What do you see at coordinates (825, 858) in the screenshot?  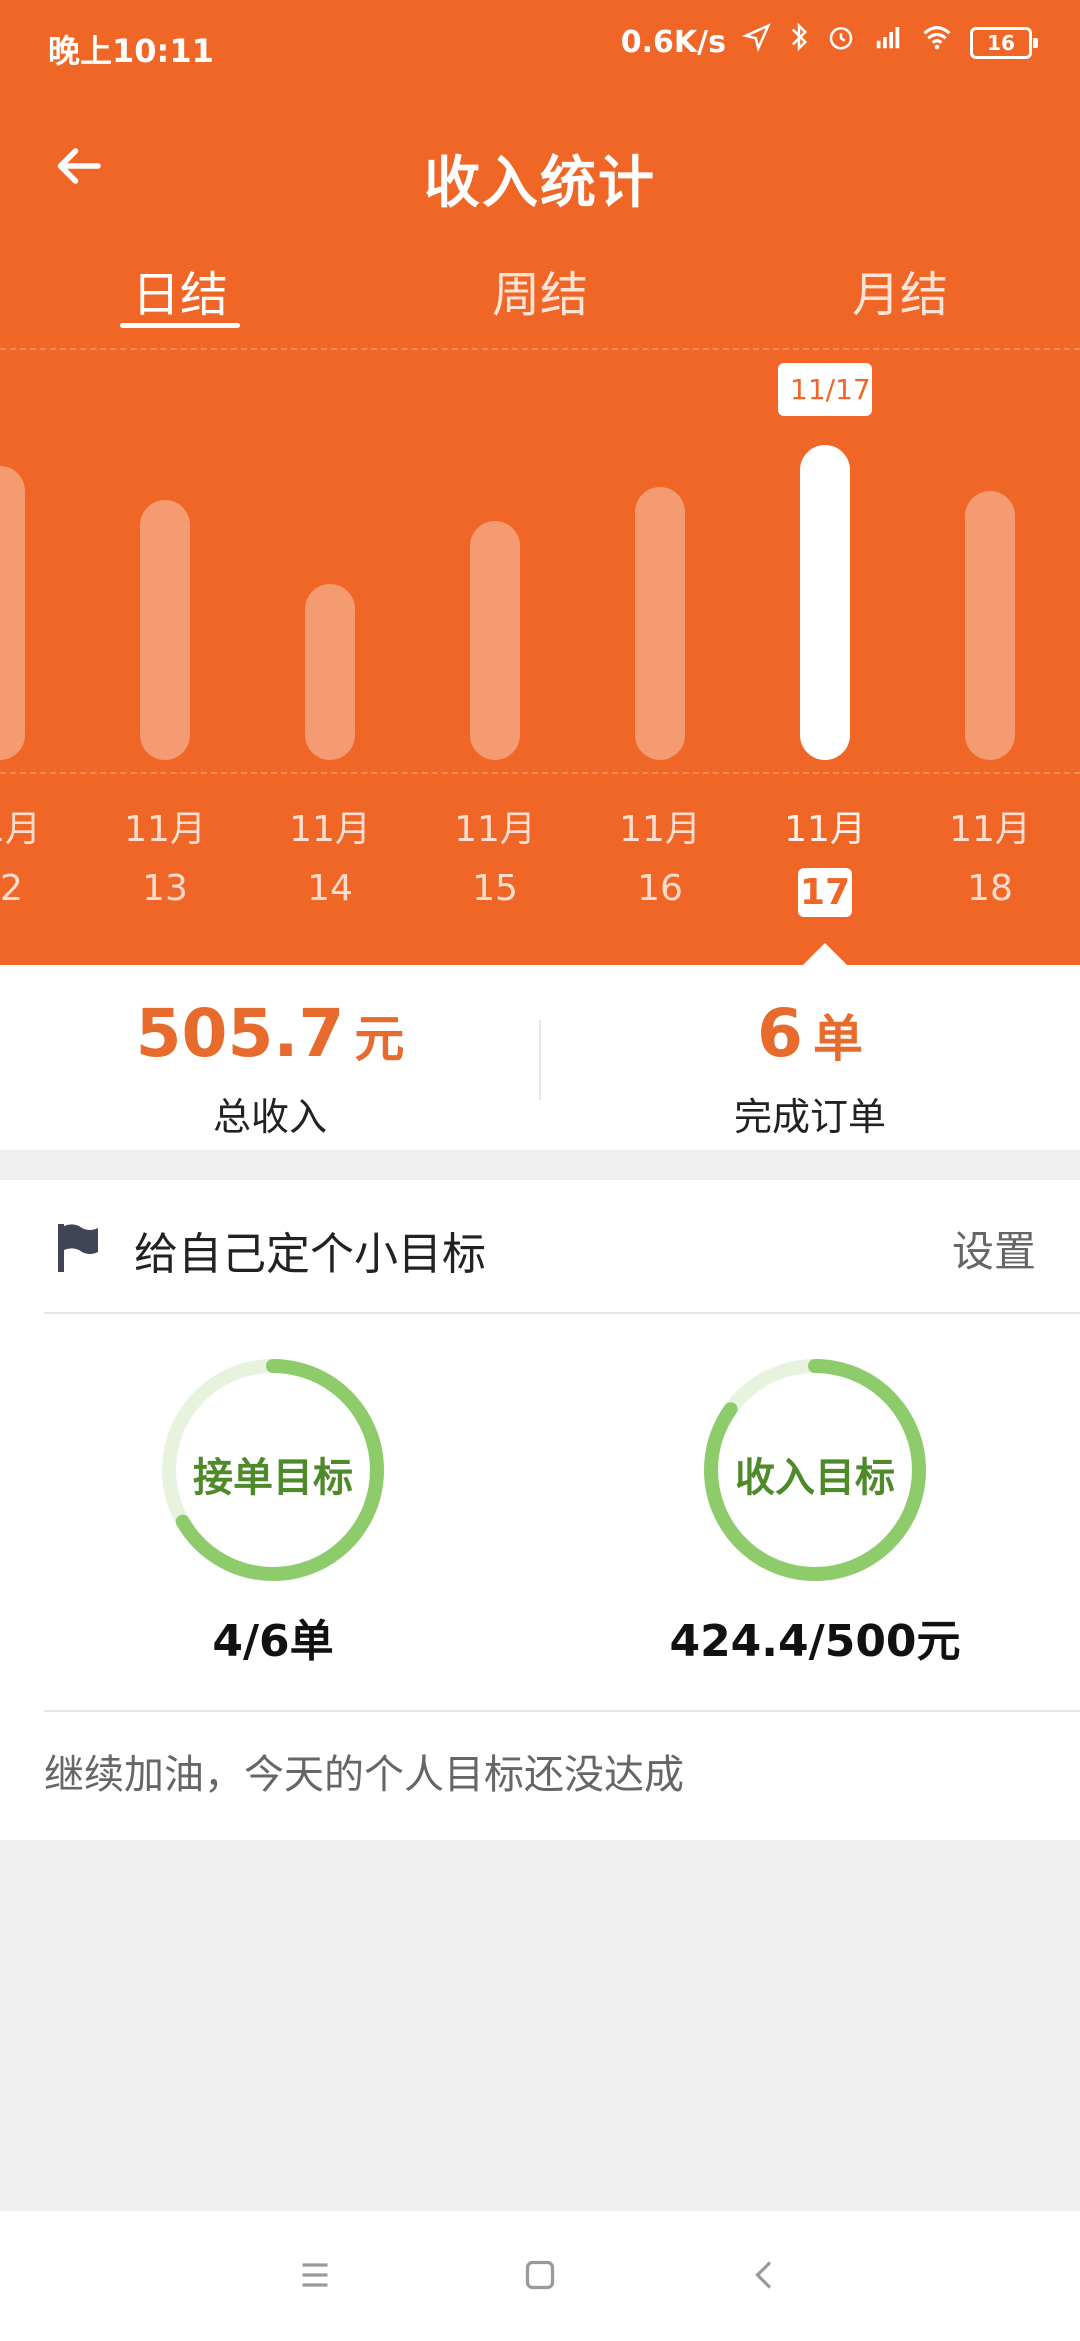 I see `chart-x-label-17: 11月 17` at bounding box center [825, 858].